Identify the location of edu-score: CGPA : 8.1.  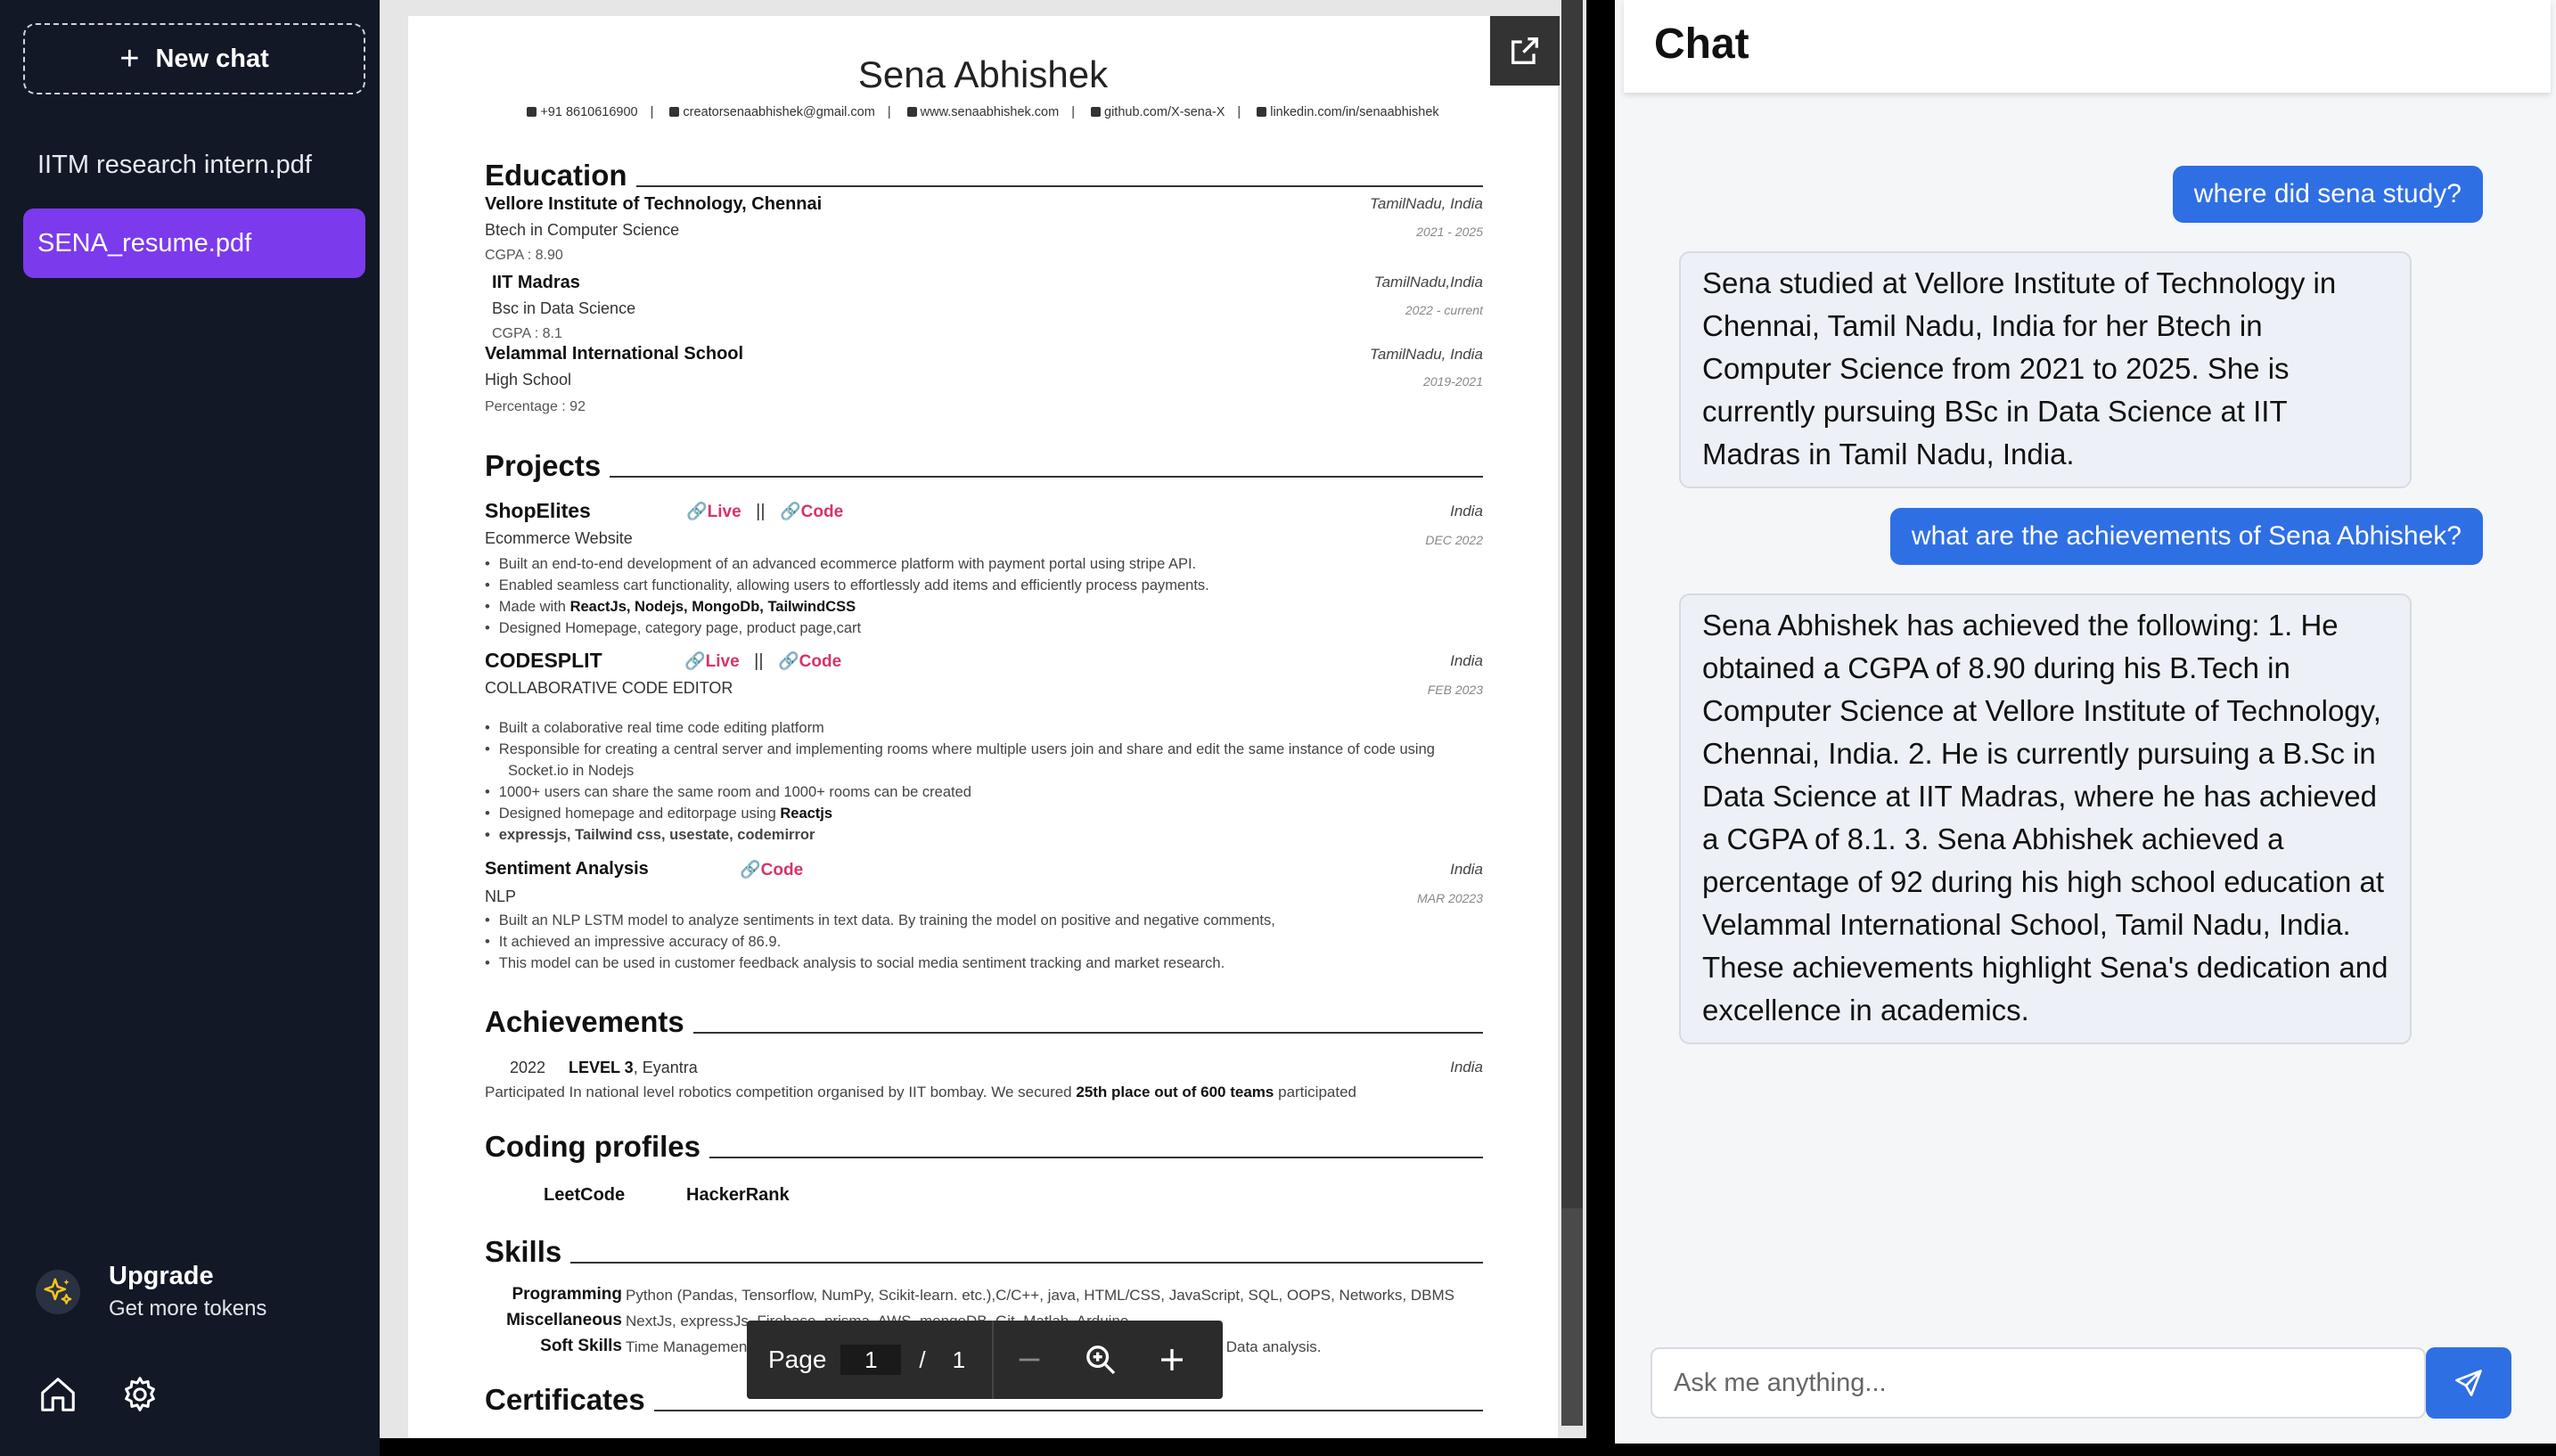
(527, 334).